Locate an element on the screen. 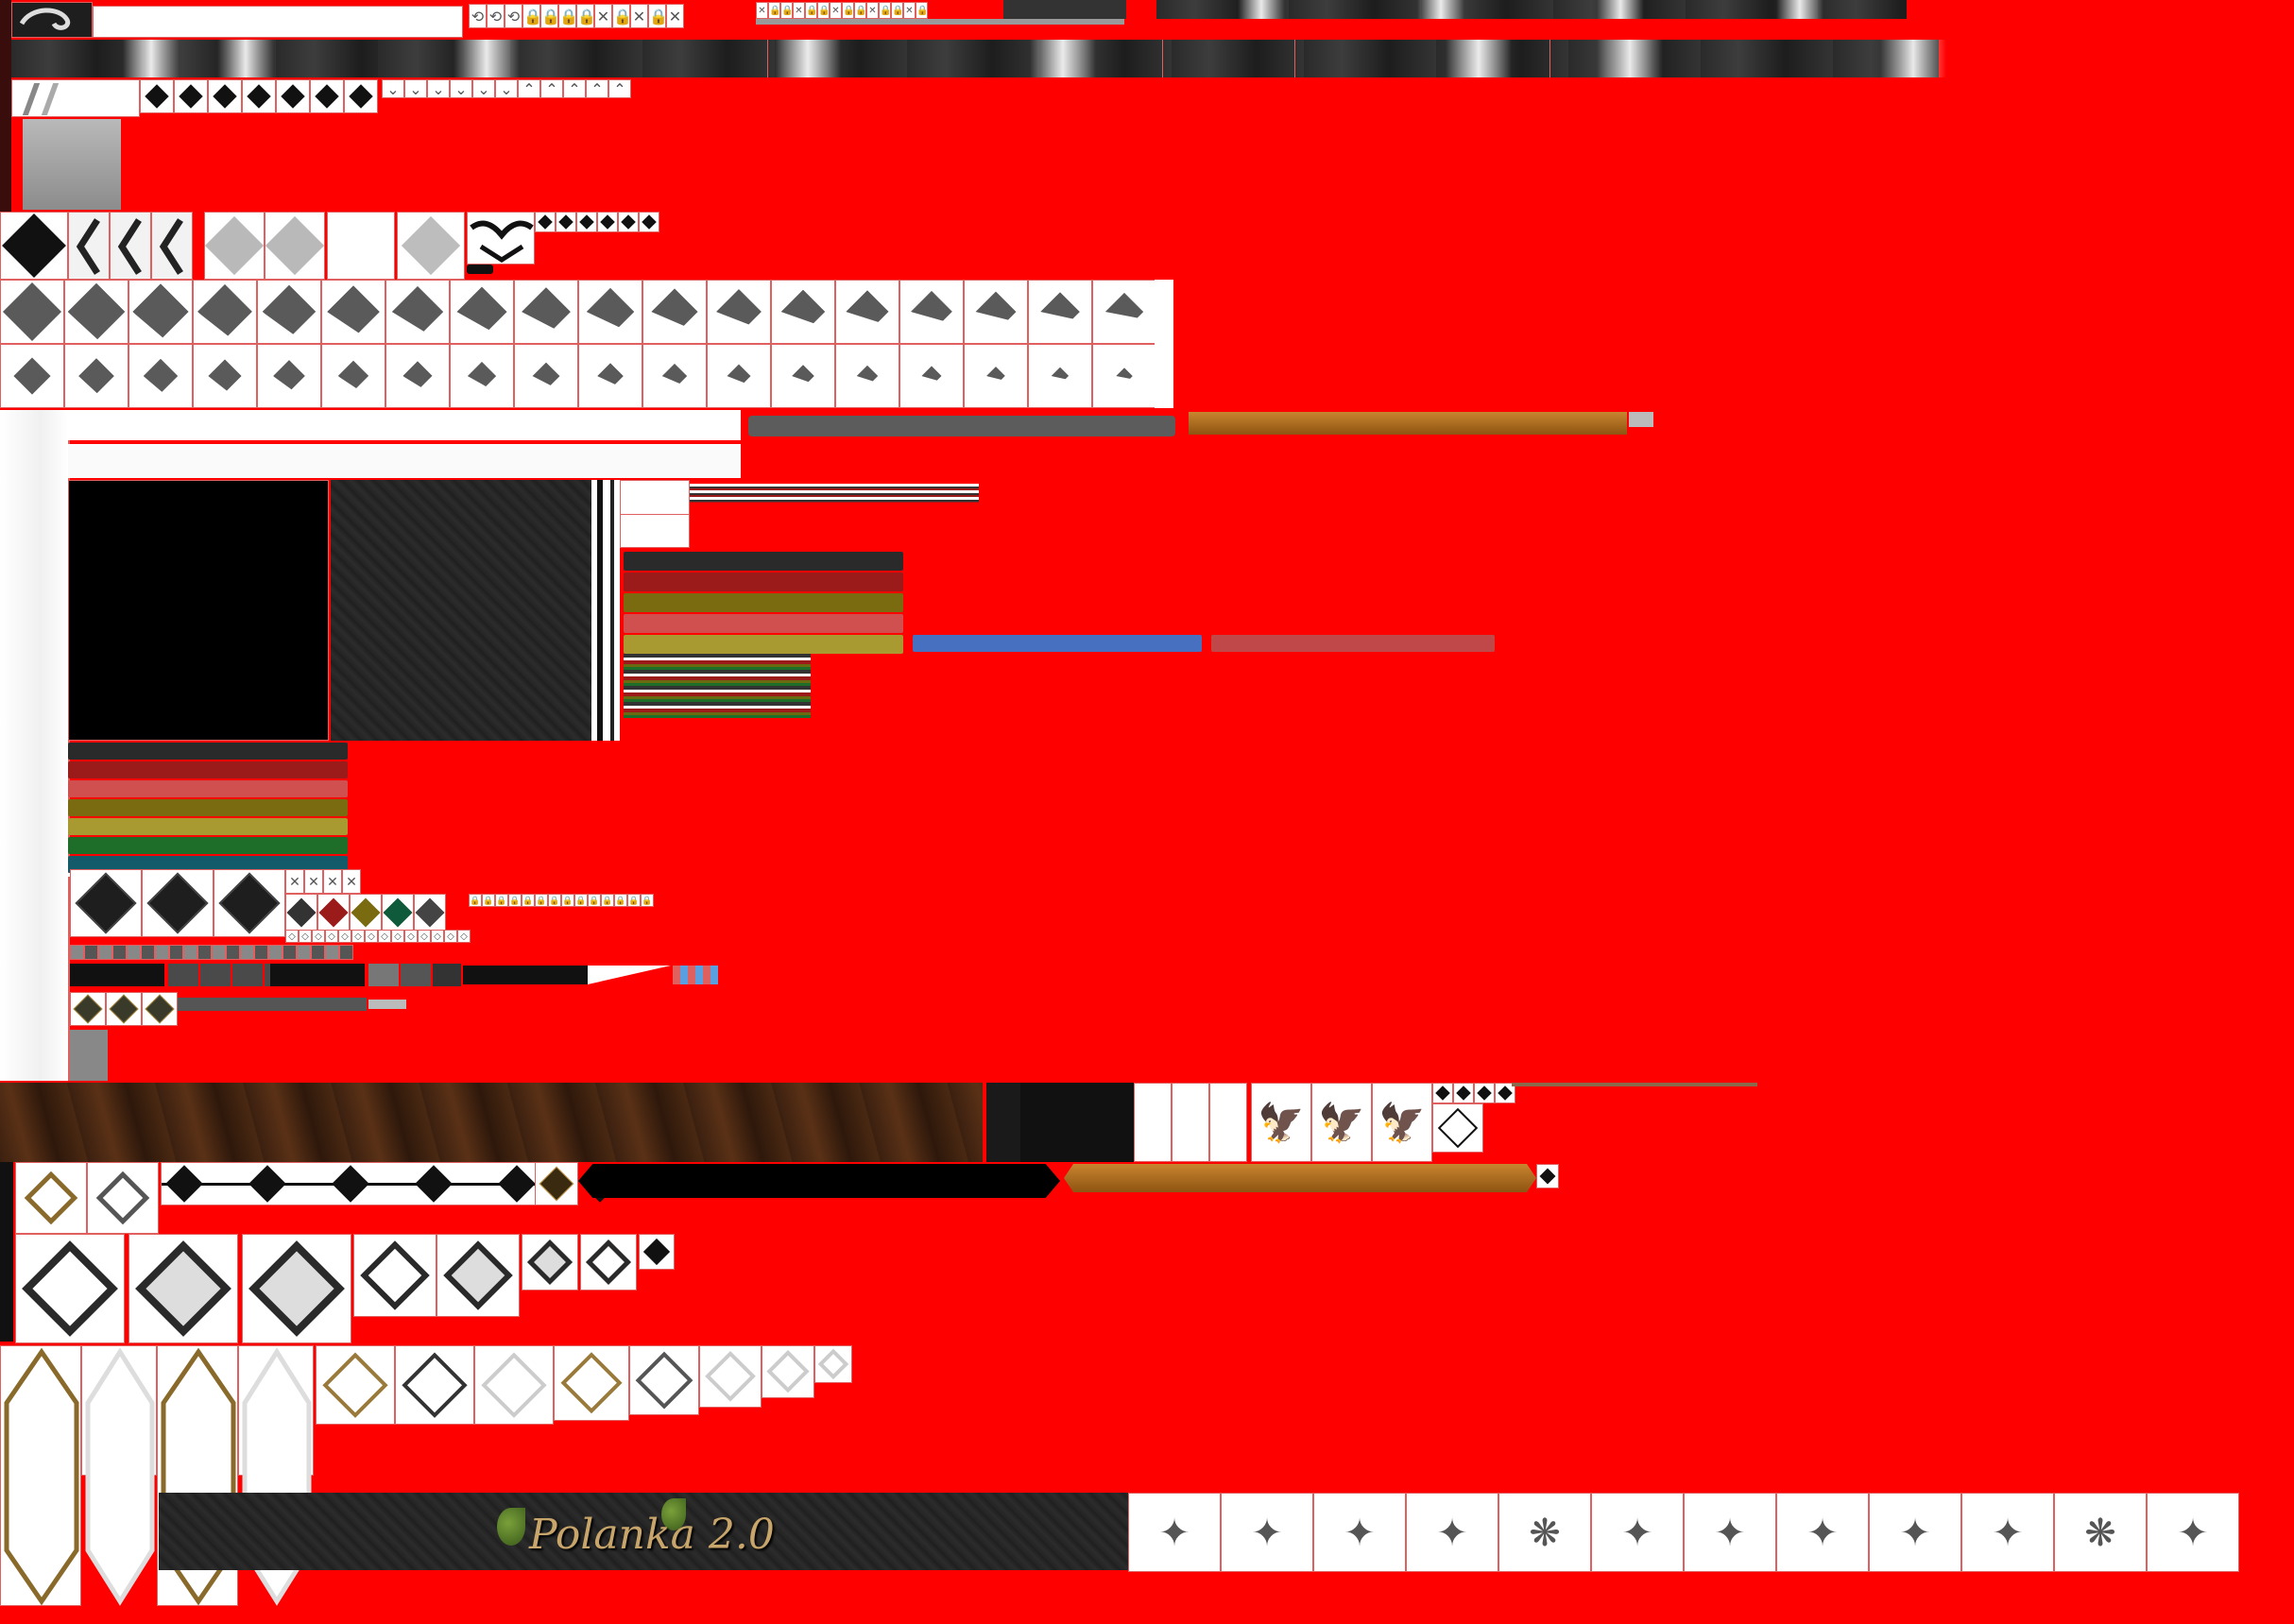 This screenshot has height=1624, width=2294. bronze-bar is located at coordinates (1408, 423).